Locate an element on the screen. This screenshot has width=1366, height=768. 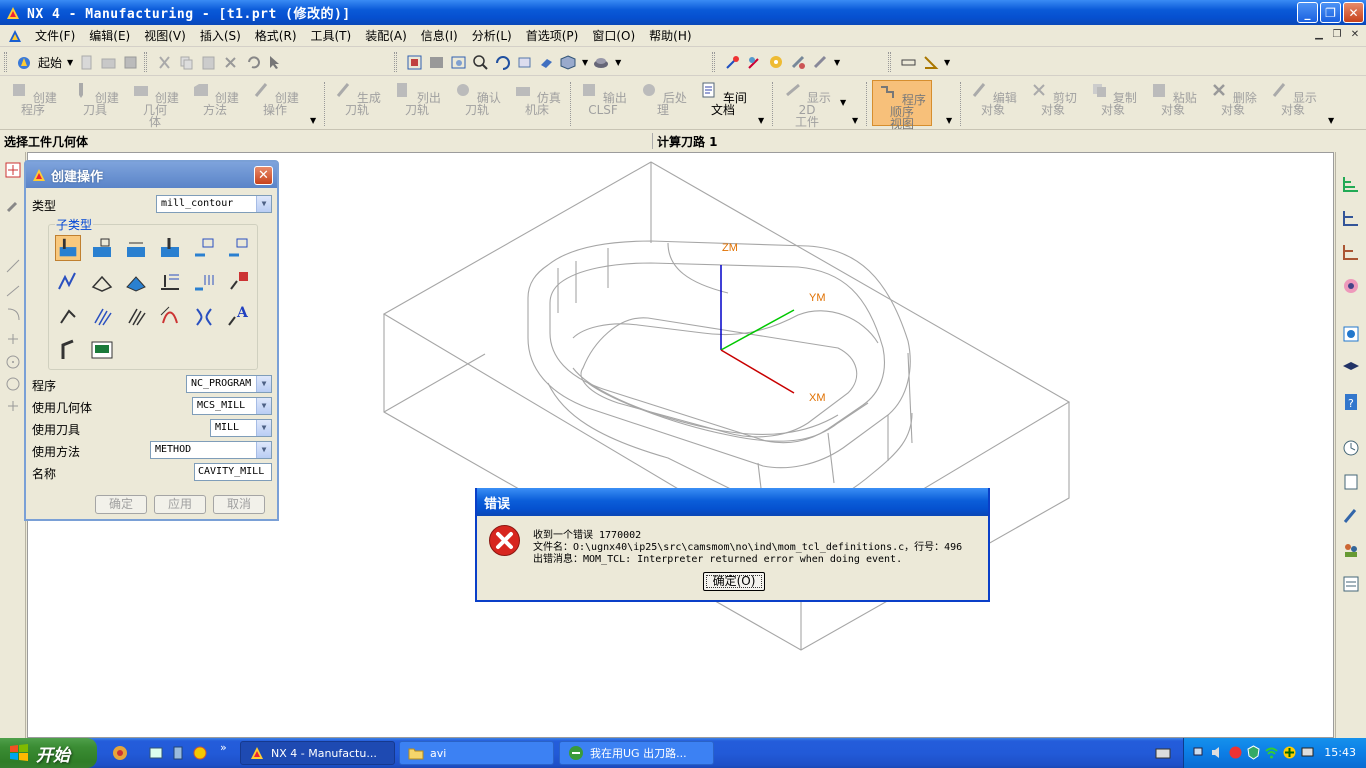
utility-dropdown-icon: ▼ is located at coordinates (837, 62).